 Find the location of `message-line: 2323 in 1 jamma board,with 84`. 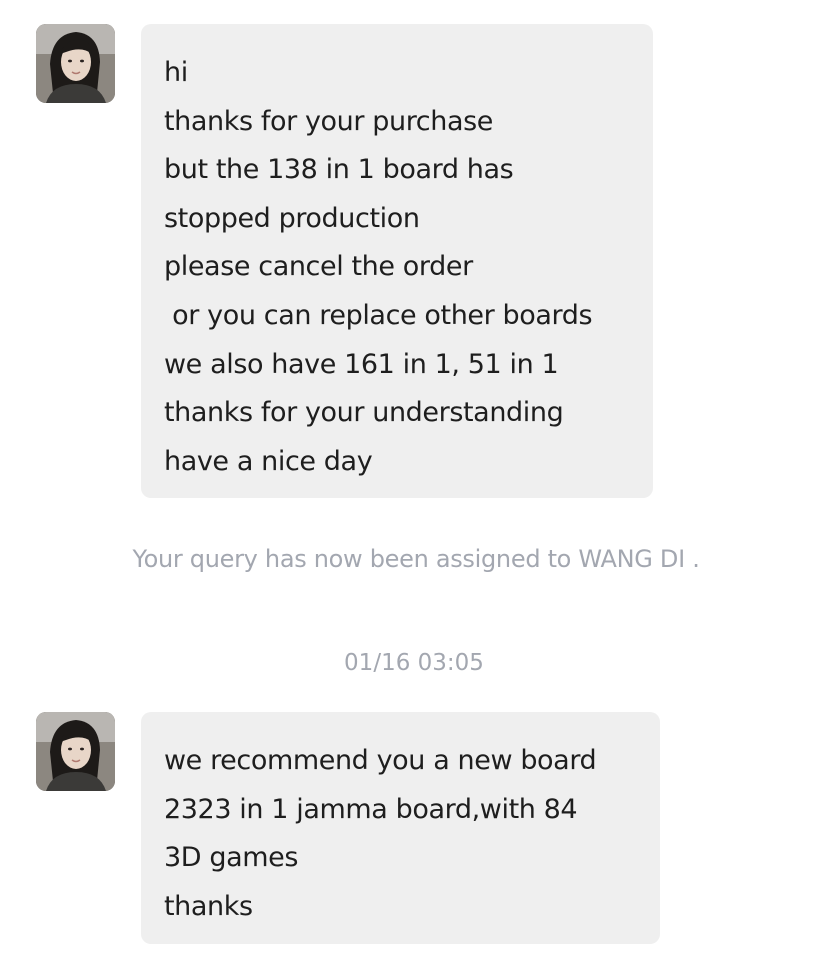

message-line: 2323 in 1 jamma board,with 84 is located at coordinates (371, 809).